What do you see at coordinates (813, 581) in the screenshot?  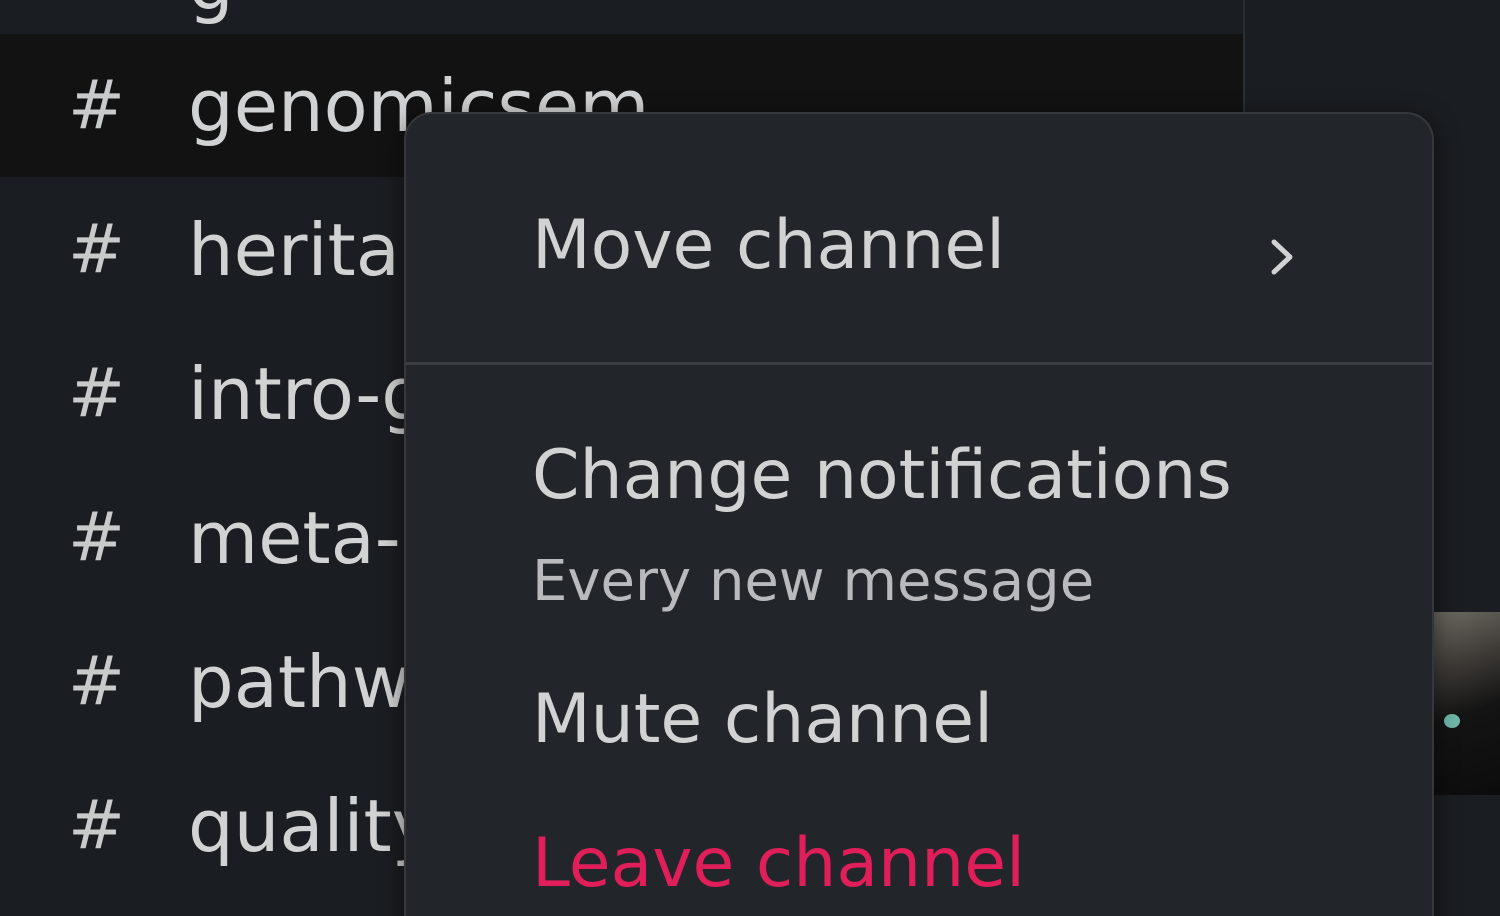 I see `notifications-value: Every new message` at bounding box center [813, 581].